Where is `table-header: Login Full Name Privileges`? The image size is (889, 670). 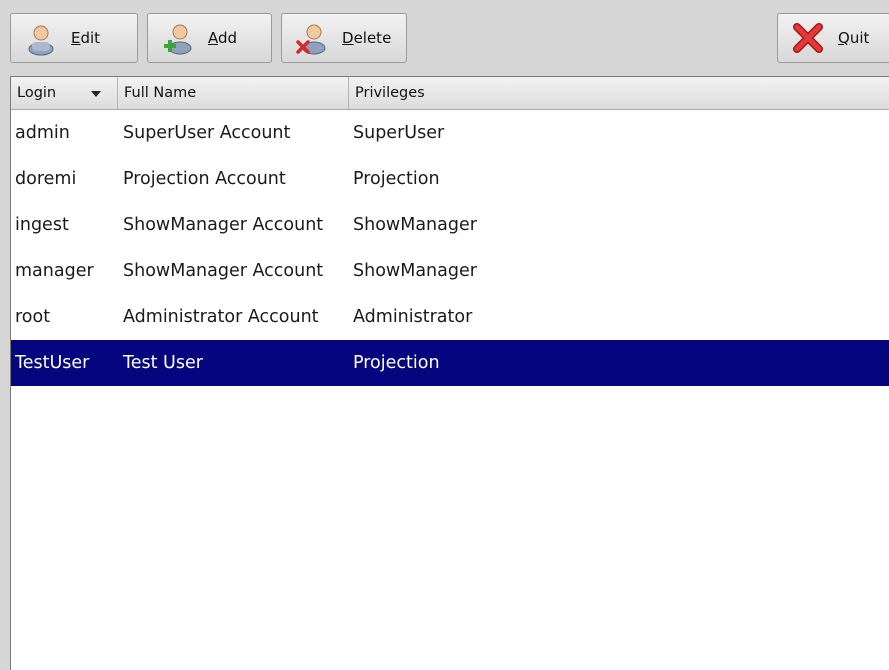 table-header: Login Full Name Privileges is located at coordinates (450, 93).